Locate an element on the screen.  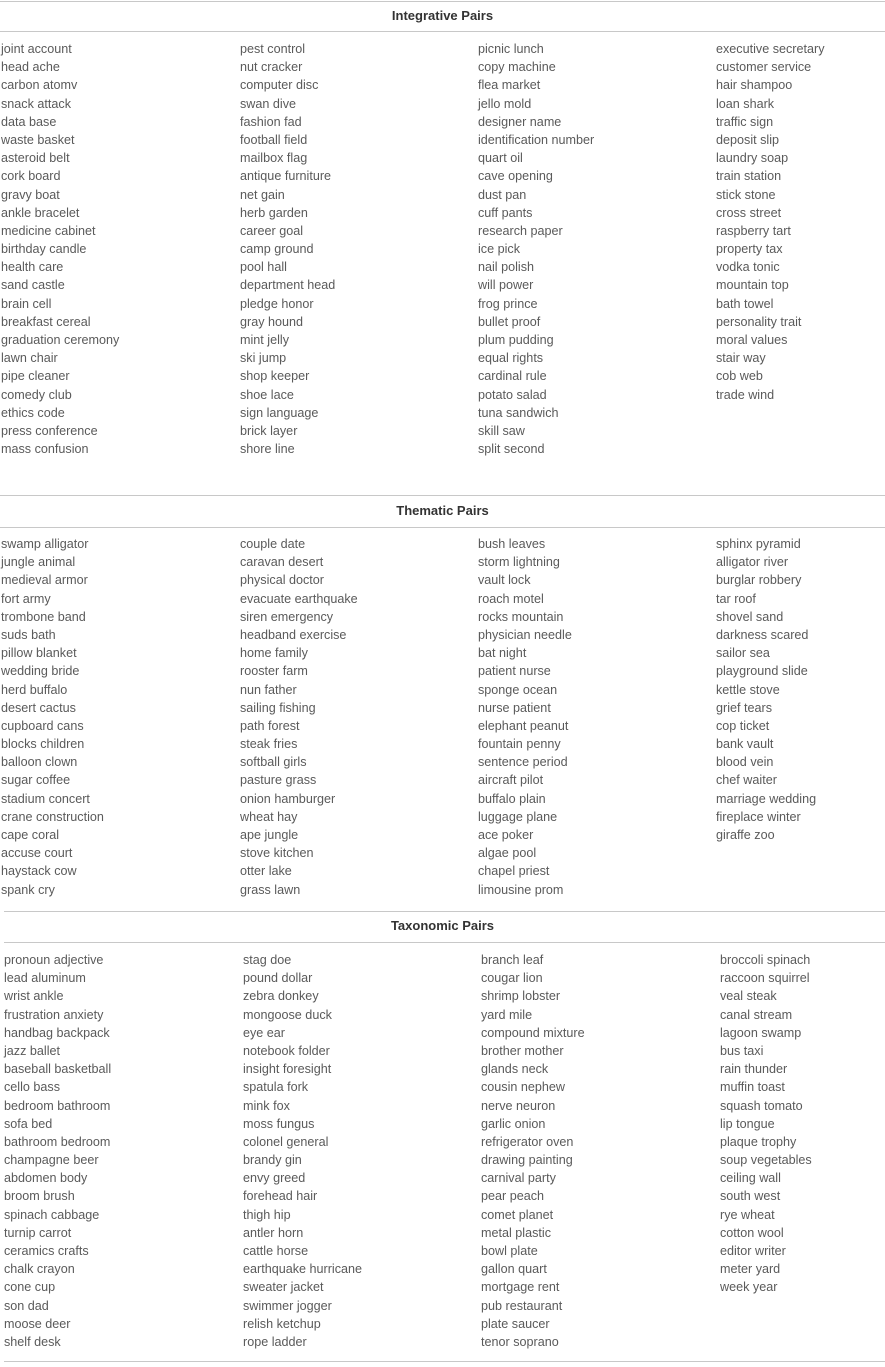
word-pair: mint jelly is located at coordinates (264, 340).